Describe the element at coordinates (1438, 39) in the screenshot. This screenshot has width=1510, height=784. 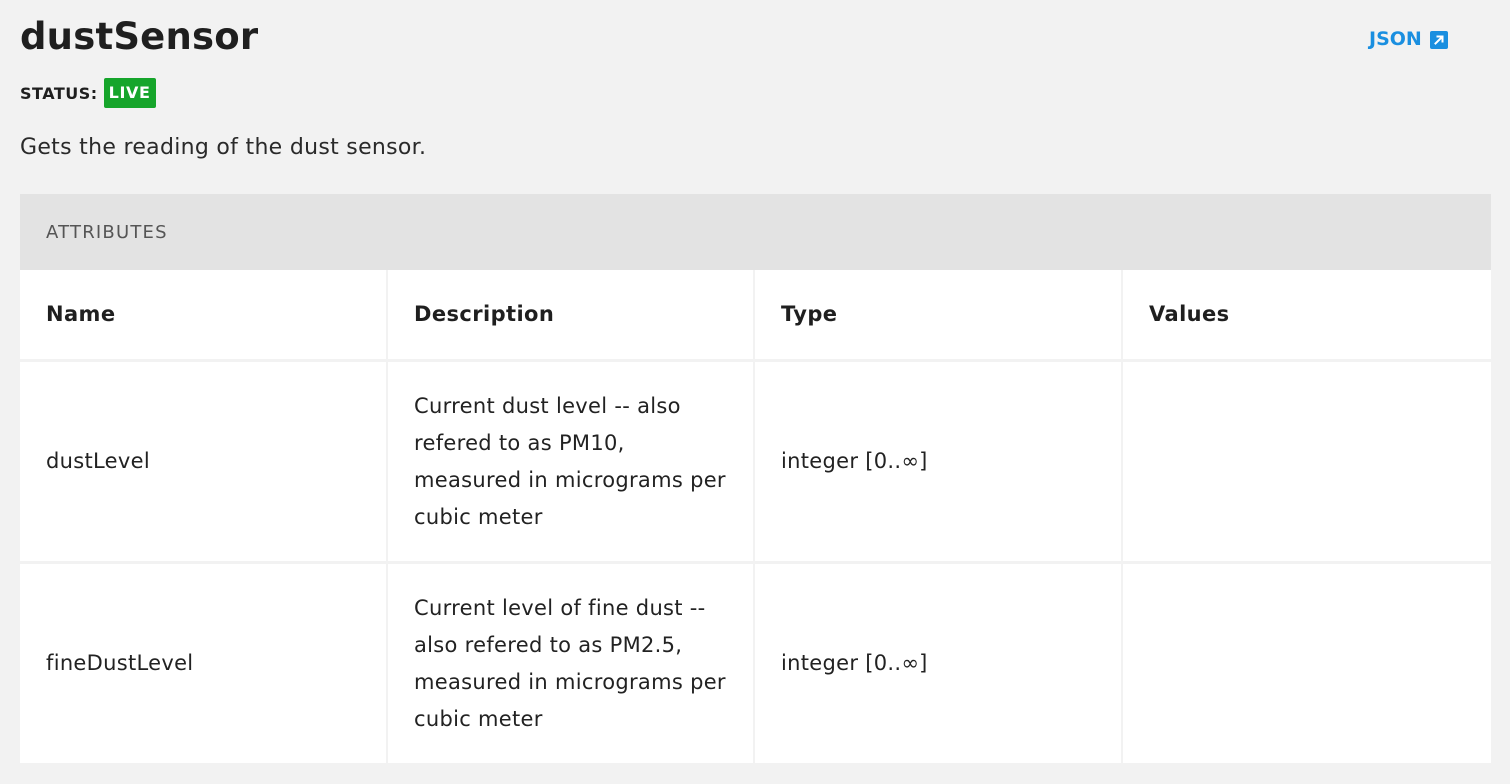
I see `external-link-icon` at that location.